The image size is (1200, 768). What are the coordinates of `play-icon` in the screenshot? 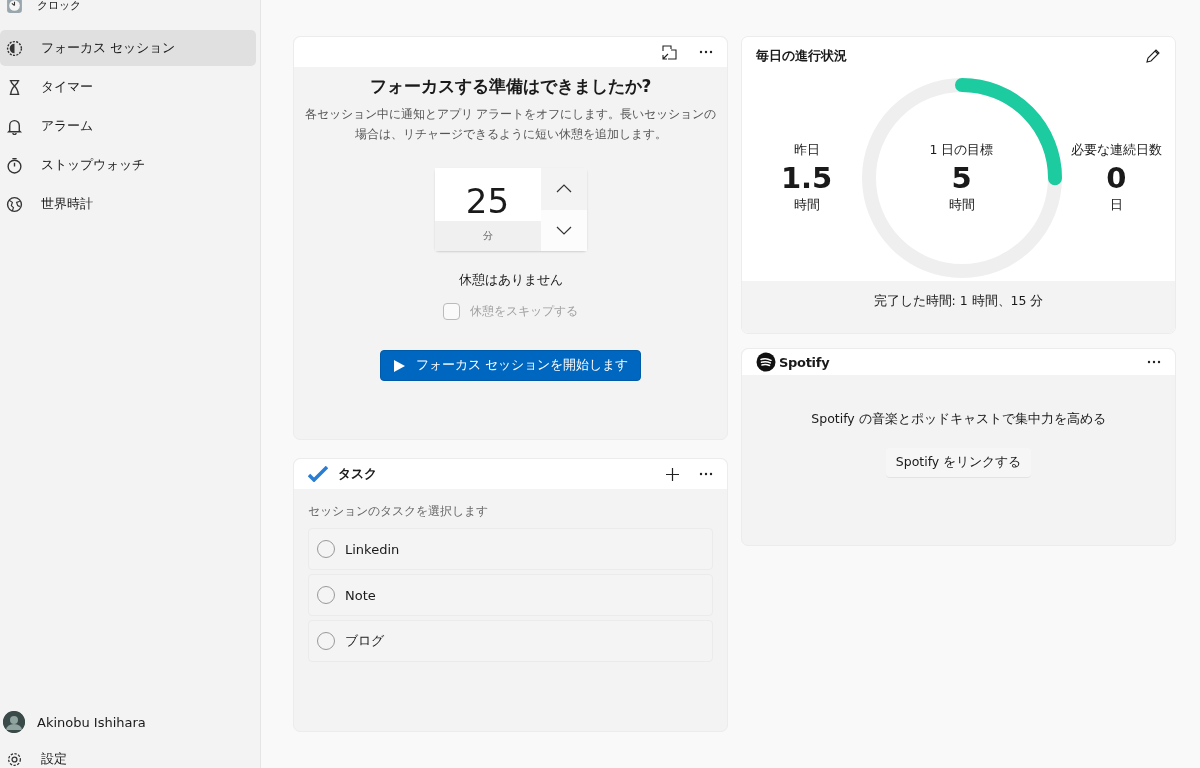 It's located at (399, 365).